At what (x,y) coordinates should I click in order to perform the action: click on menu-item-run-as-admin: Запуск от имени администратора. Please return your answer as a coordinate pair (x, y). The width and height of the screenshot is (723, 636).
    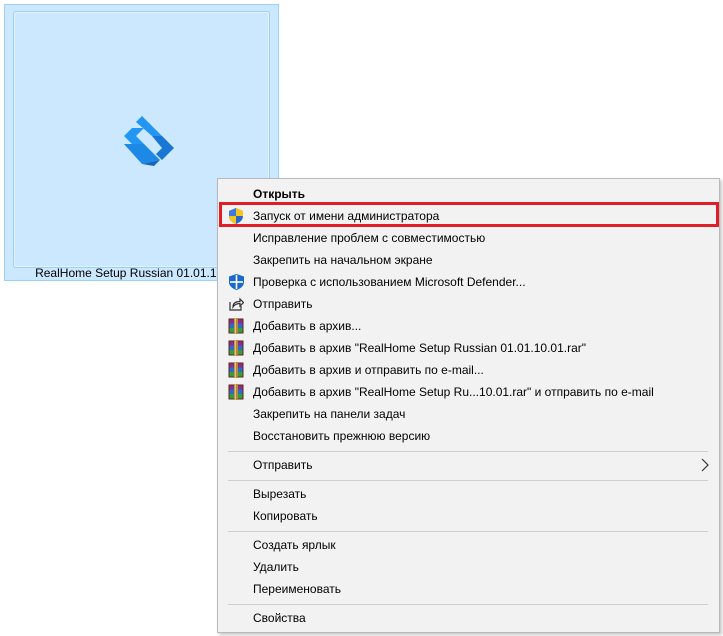
    Looking at the image, I should click on (468, 216).